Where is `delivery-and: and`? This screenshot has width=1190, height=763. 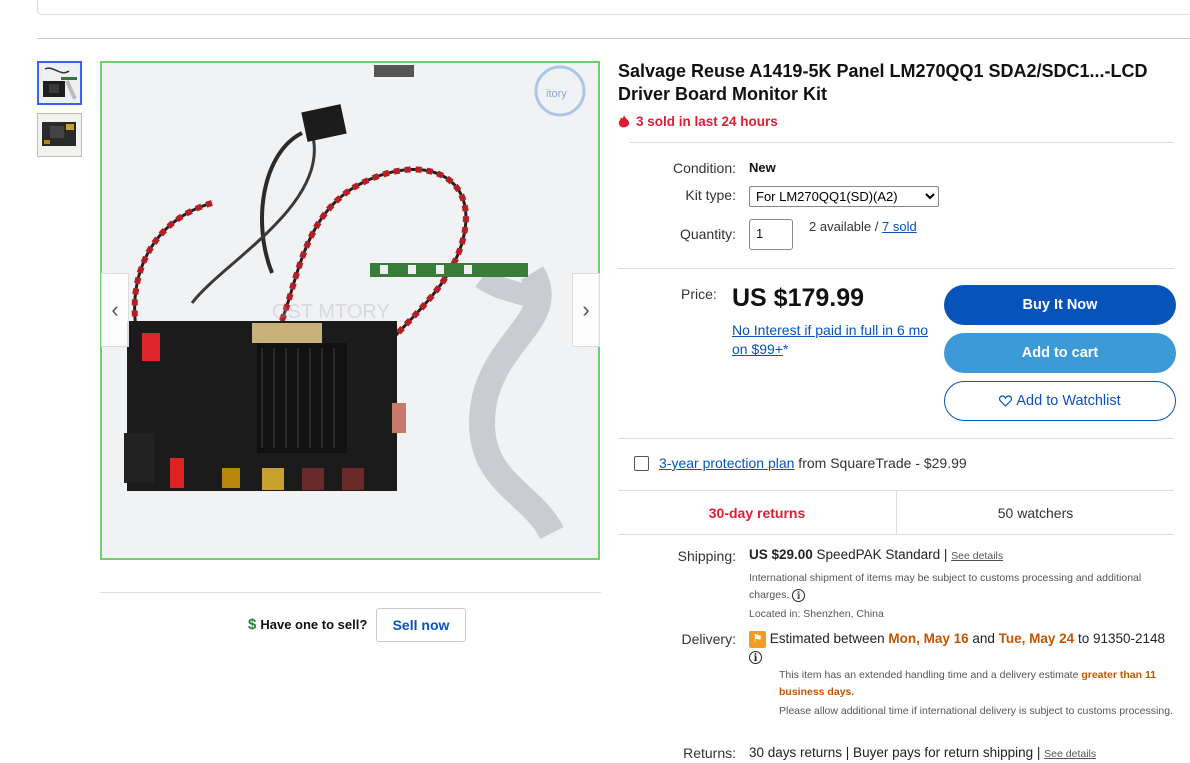 delivery-and: and is located at coordinates (983, 638).